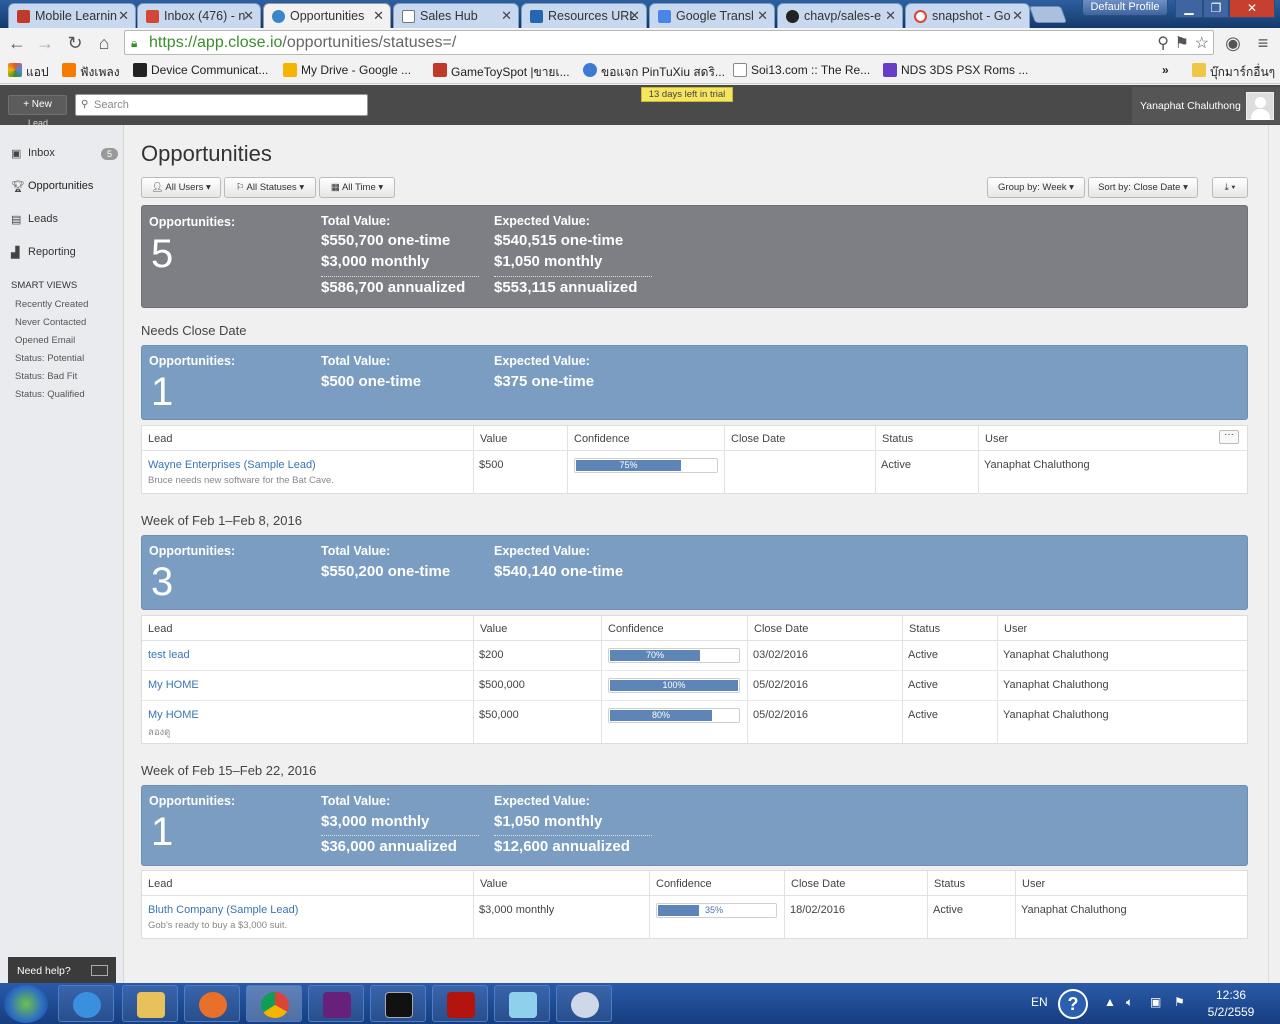  Describe the element at coordinates (1233, 72) in the screenshot. I see `other-bookmarks: บุ๊กมาร์กอื่นๆ` at that location.